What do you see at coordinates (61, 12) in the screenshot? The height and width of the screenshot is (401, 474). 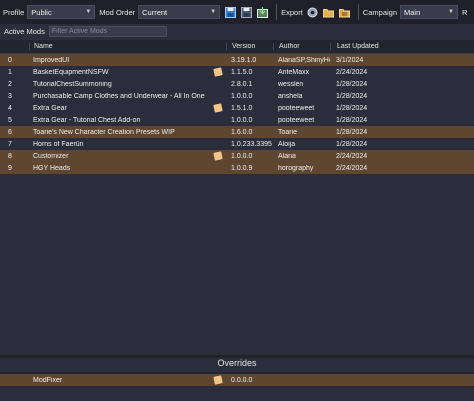 I see `profile-select: Public ▼` at bounding box center [61, 12].